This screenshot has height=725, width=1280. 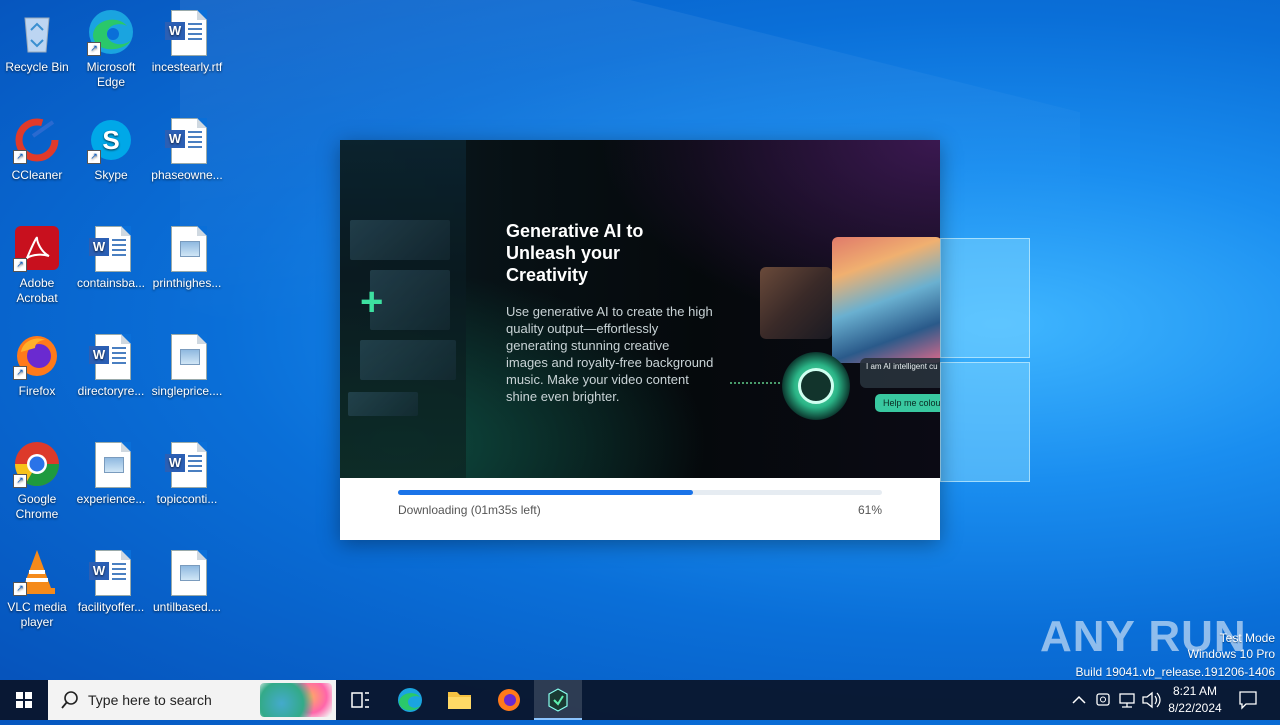 I want to click on windows-logo-wallpaper, so click(x=985, y=360).